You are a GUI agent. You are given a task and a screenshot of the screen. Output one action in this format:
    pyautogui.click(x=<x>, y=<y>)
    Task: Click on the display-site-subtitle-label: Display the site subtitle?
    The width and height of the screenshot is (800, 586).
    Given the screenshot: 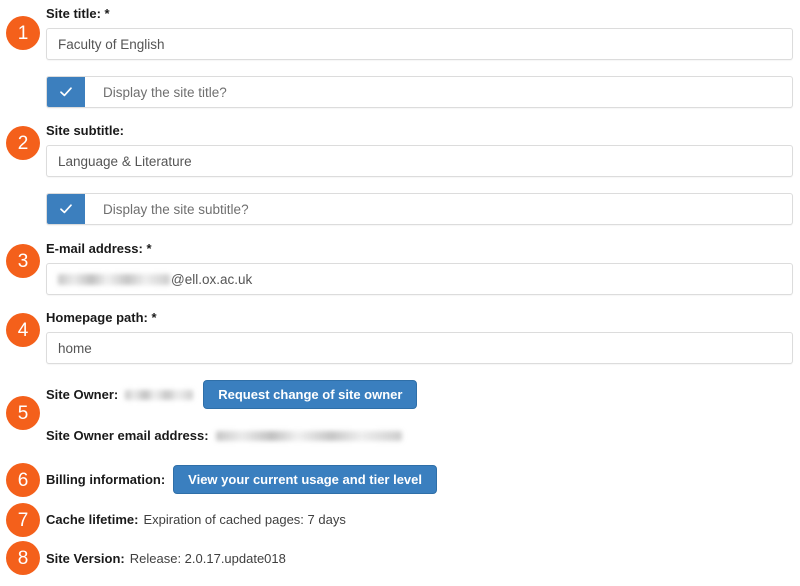 What is the action you would take?
    pyautogui.click(x=176, y=209)
    